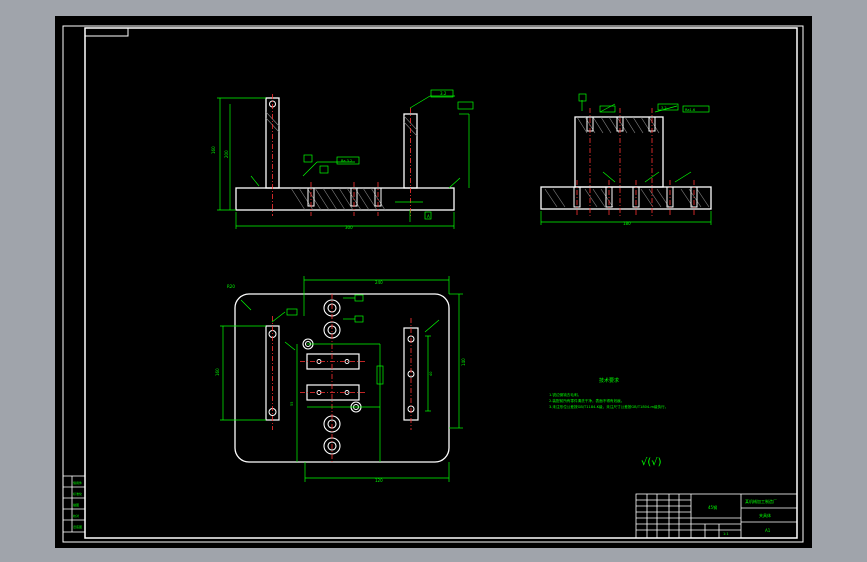 The image size is (867, 562). Describe the element at coordinates (76, 515) in the screenshot. I see `left-table-row-4: 校对` at that location.